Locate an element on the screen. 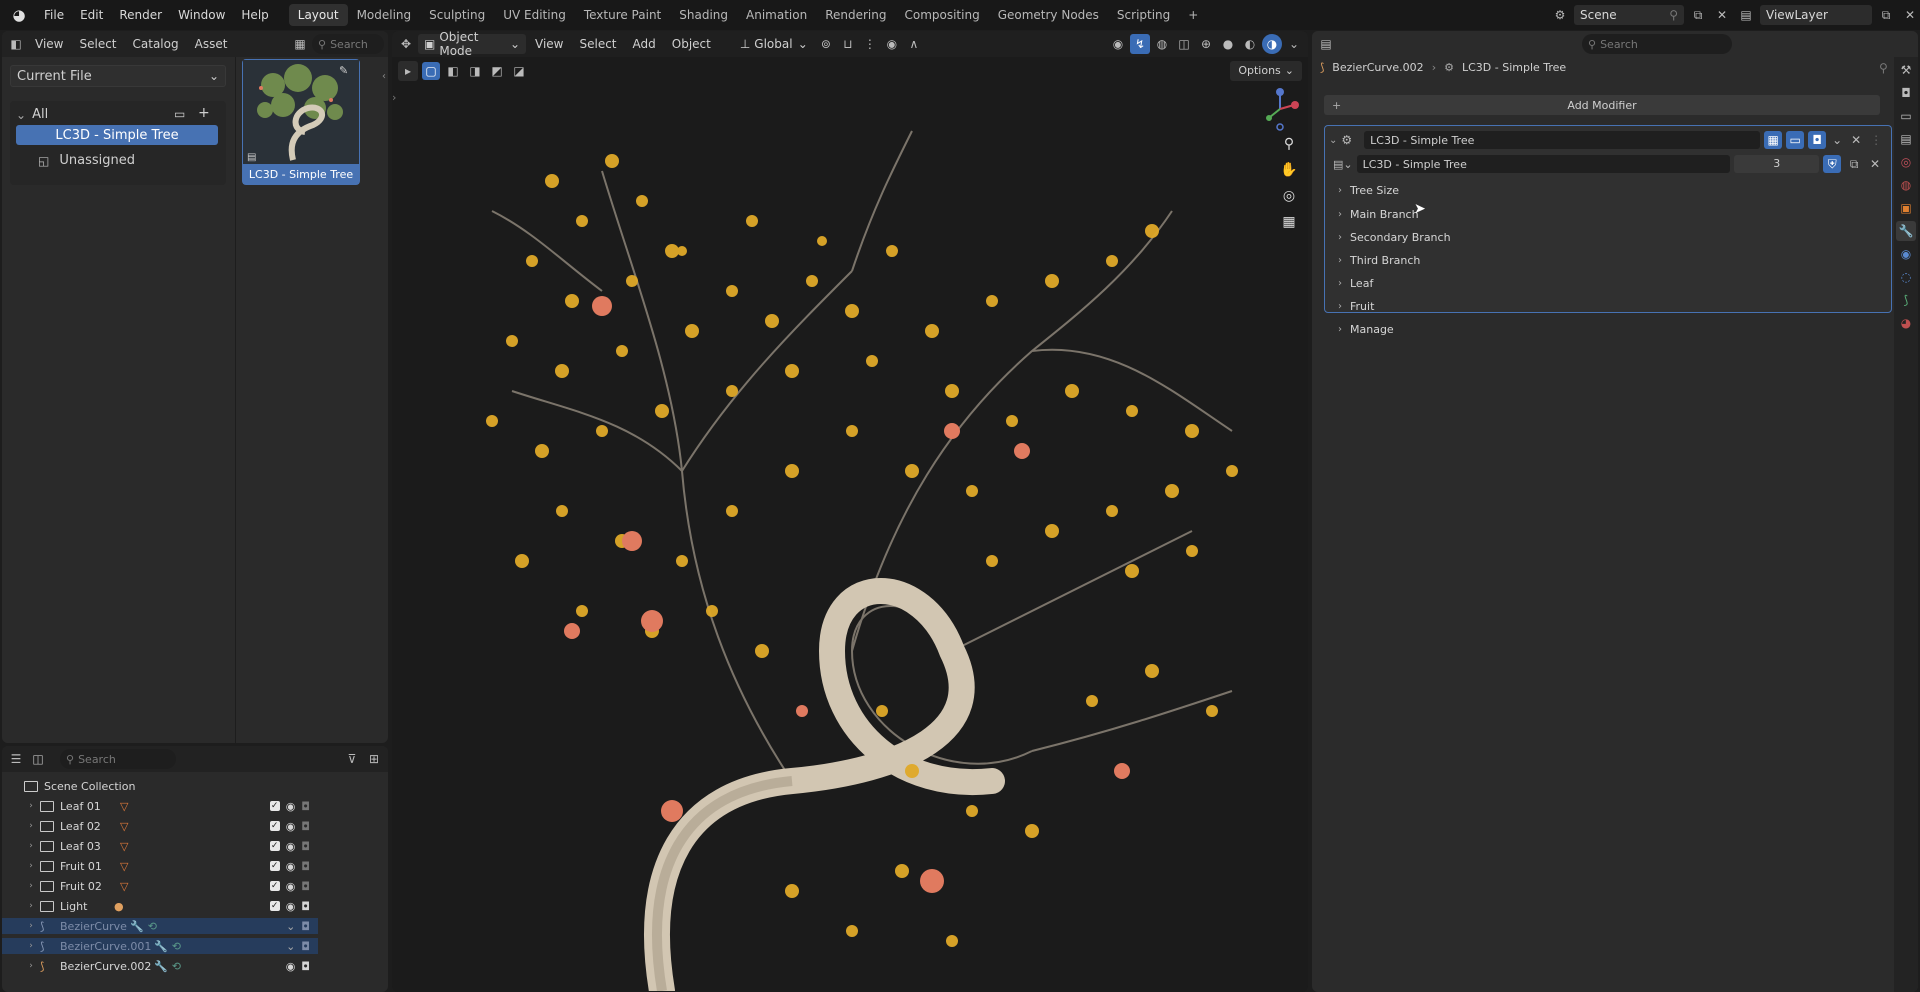 Image resolution: width=1920 pixels, height=992 pixels. solid-shading-icon: ● is located at coordinates (1228, 44).